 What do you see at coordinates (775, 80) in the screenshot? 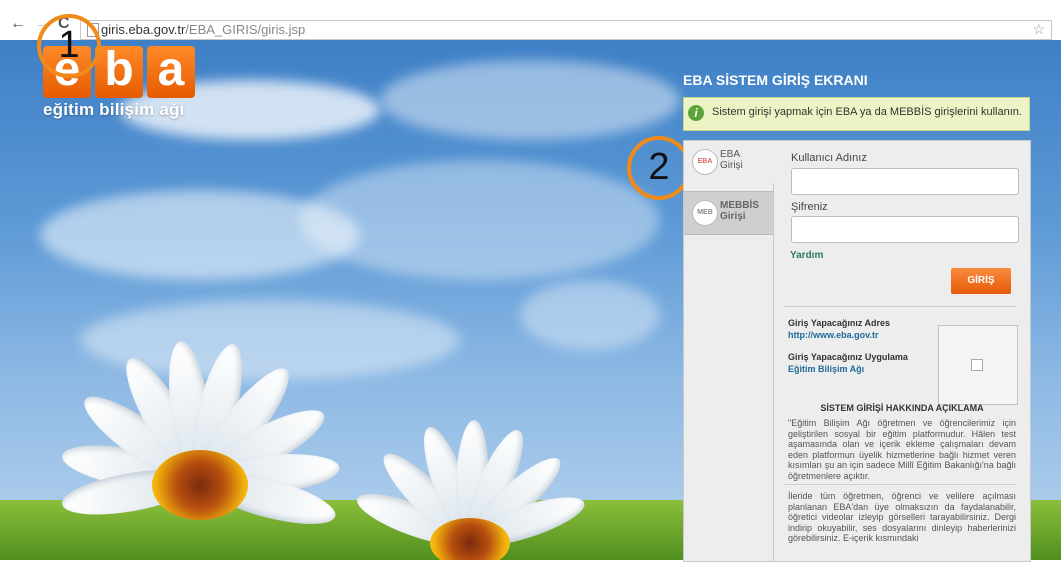
I see `login-title: EBA SİSTEM GİRİŞ EKRANI` at bounding box center [775, 80].